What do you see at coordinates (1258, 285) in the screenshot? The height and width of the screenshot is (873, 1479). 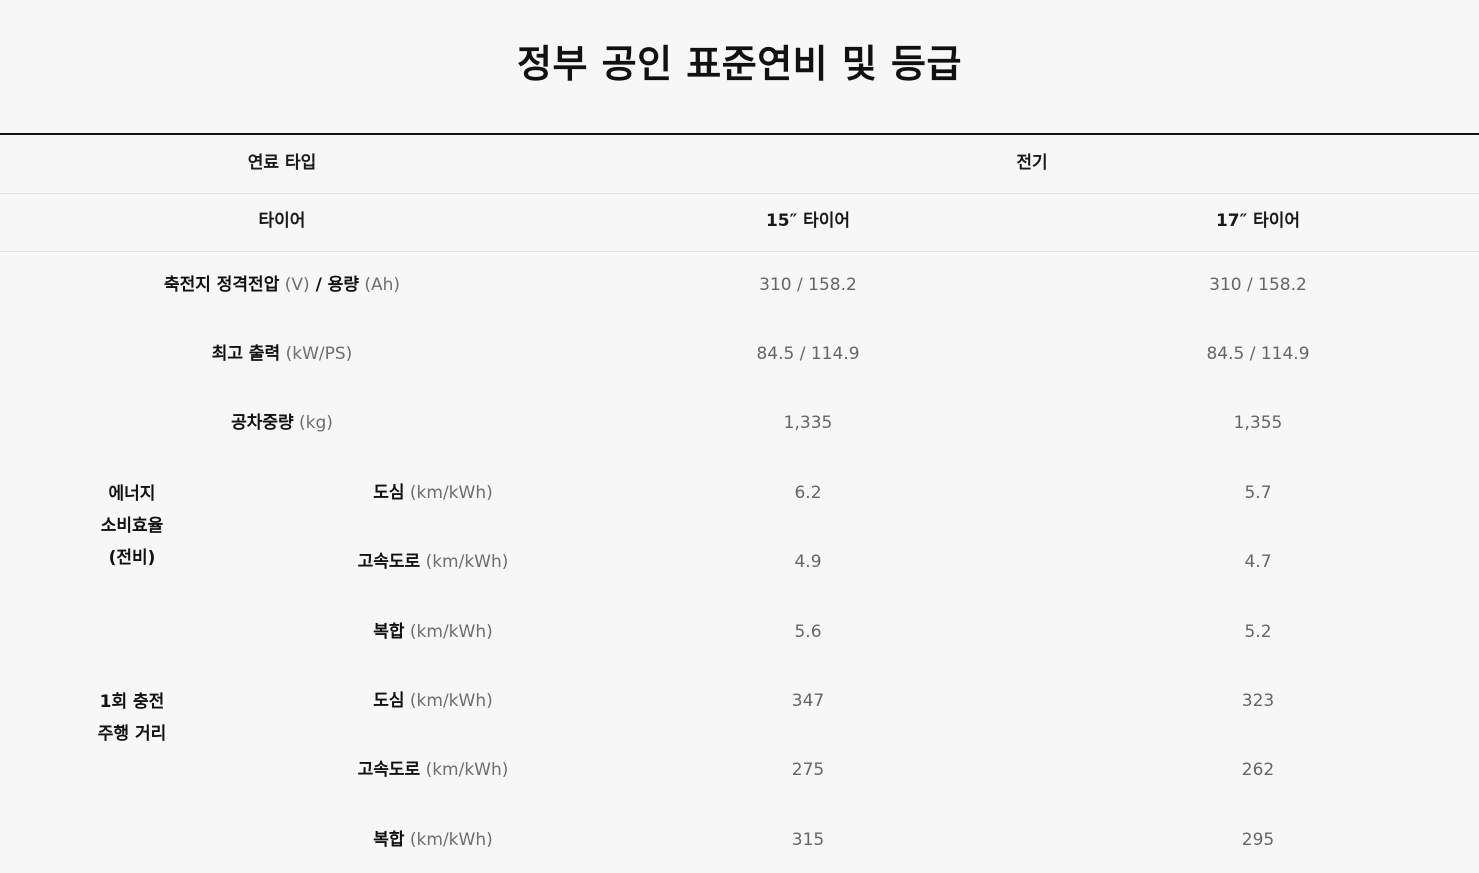 I see `battery-value-17: 310 / 158.2` at bounding box center [1258, 285].